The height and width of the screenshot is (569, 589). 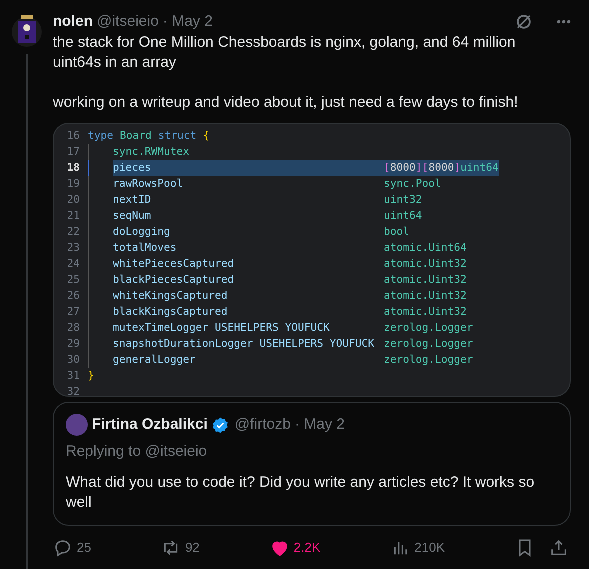 I want to click on reply-icon, so click(x=63, y=548).